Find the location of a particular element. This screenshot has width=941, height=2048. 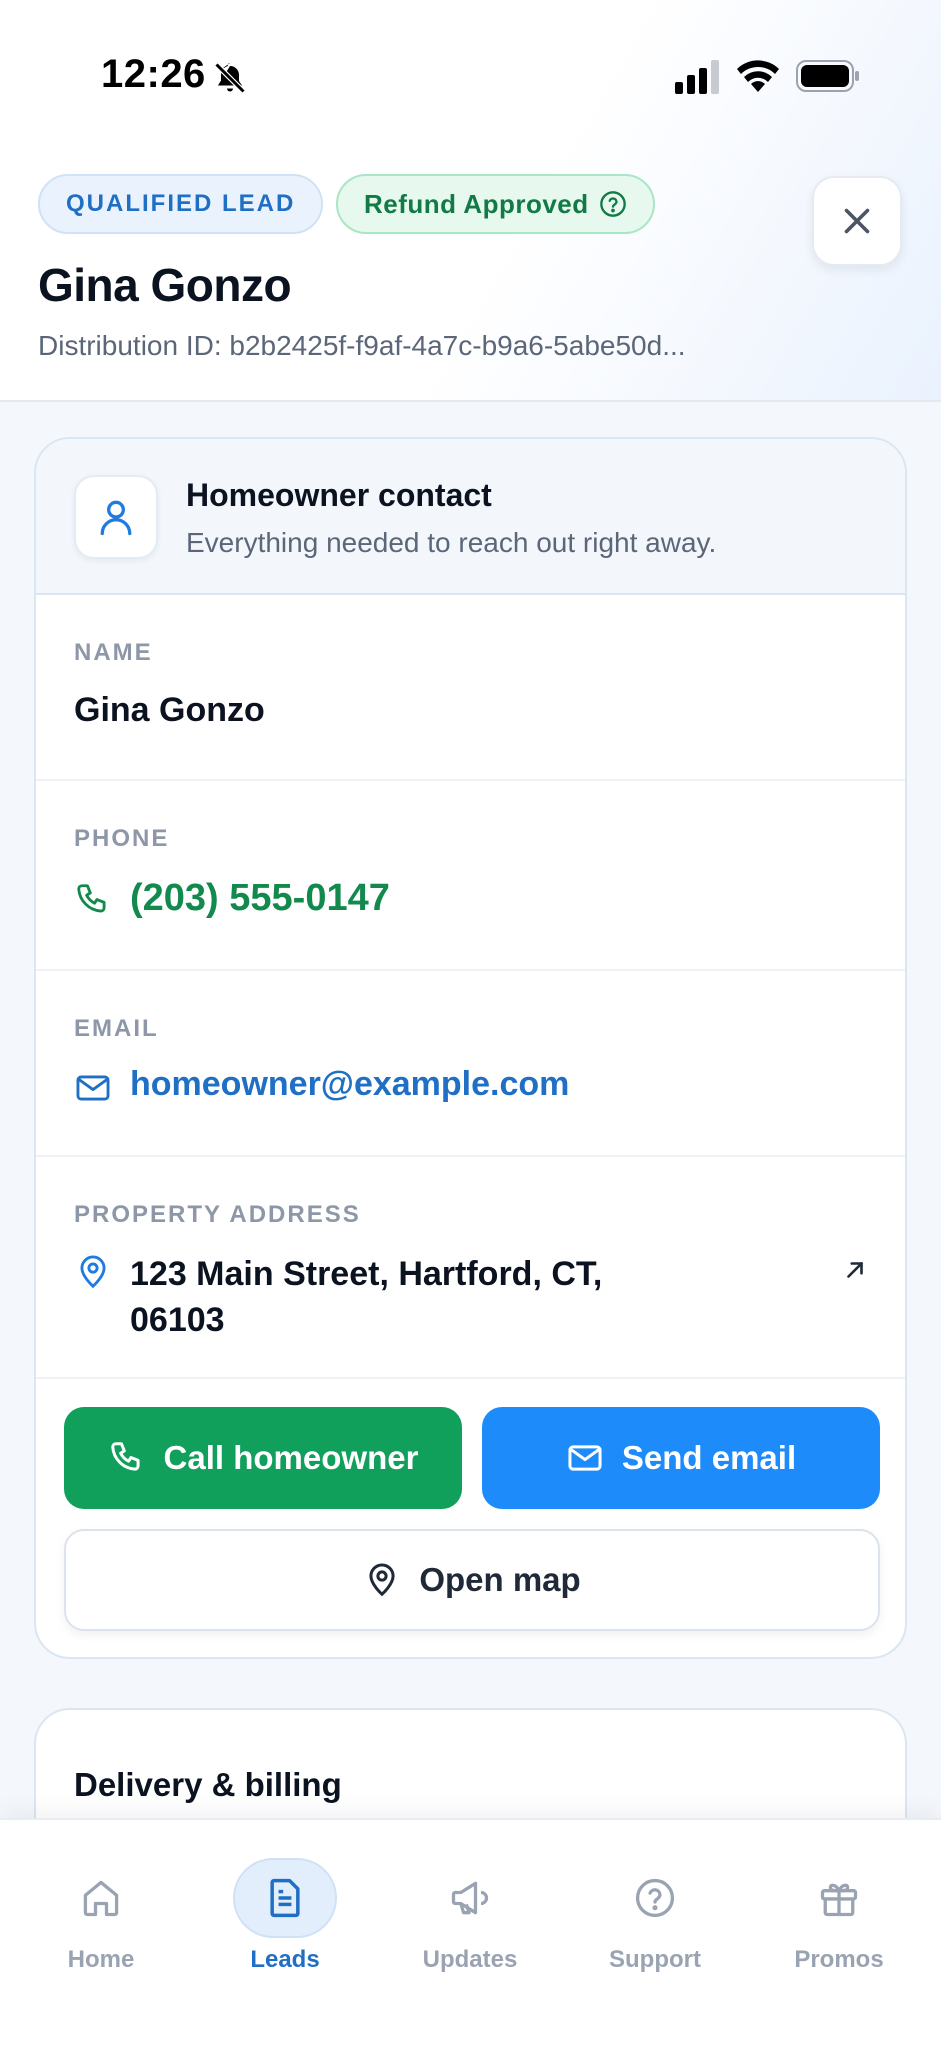

property-address-value: 123 Main Street, Hartford, CT, 06103 is located at coordinates (366, 1297).